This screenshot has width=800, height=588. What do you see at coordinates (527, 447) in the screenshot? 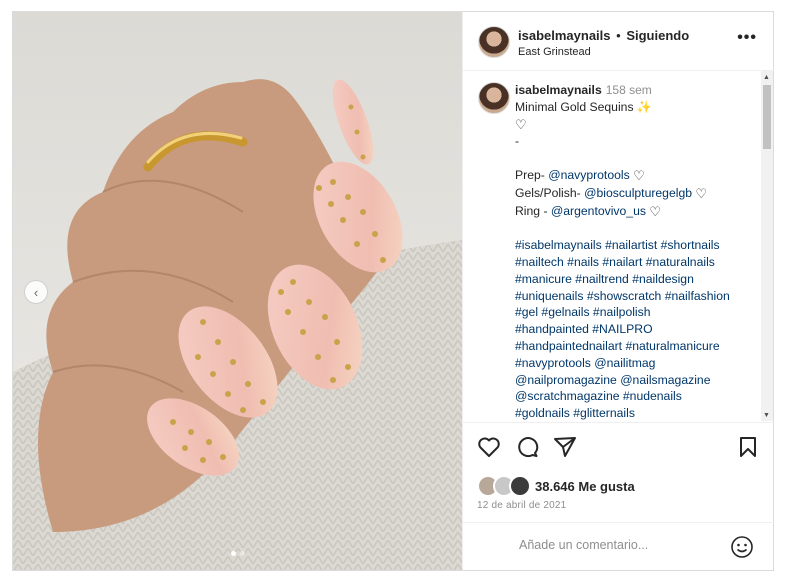
I see `comment-icon` at bounding box center [527, 447].